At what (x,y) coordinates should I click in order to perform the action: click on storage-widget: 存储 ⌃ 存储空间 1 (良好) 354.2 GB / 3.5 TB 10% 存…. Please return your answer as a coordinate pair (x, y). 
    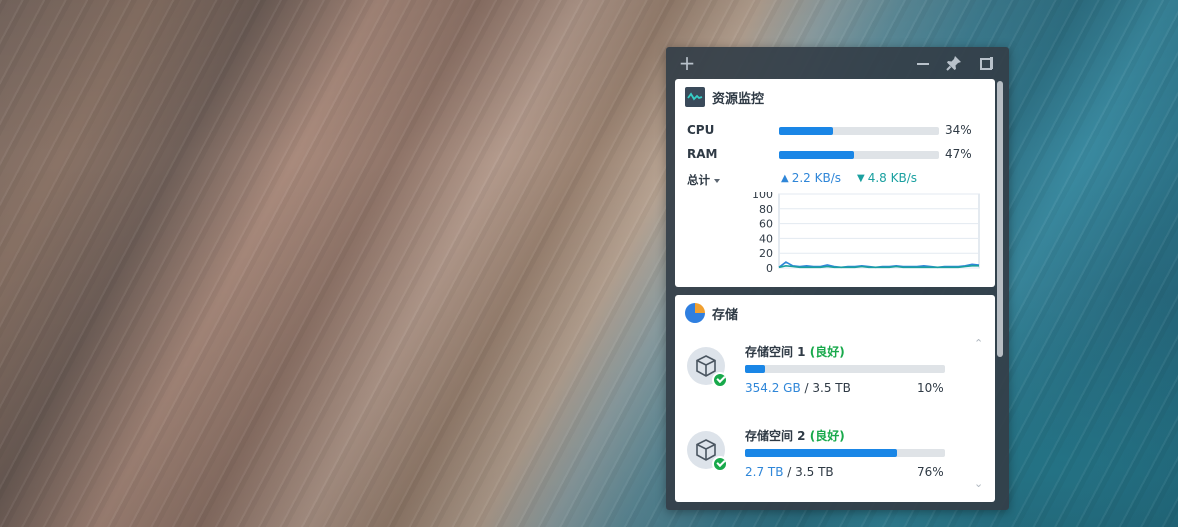
    Looking at the image, I should click on (835, 398).